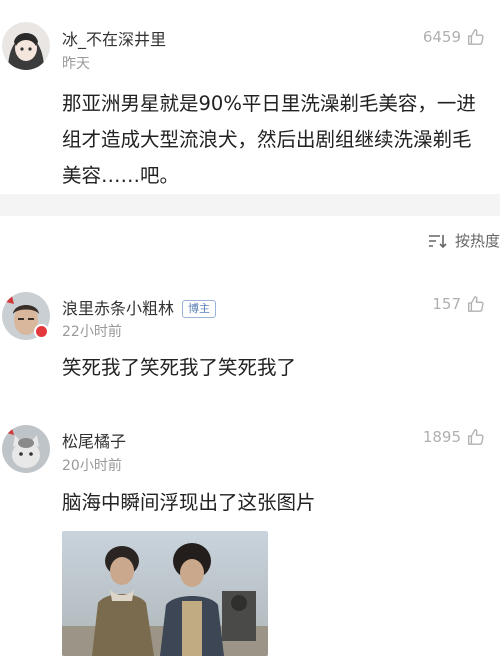  What do you see at coordinates (94, 440) in the screenshot?
I see `username: 松尾橘子` at bounding box center [94, 440].